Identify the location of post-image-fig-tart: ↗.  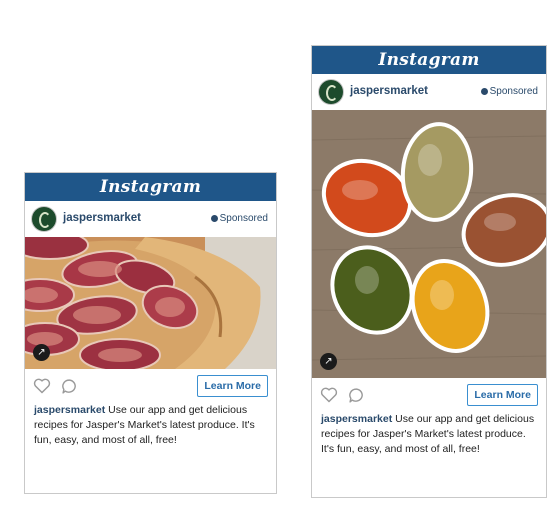
(150, 303).